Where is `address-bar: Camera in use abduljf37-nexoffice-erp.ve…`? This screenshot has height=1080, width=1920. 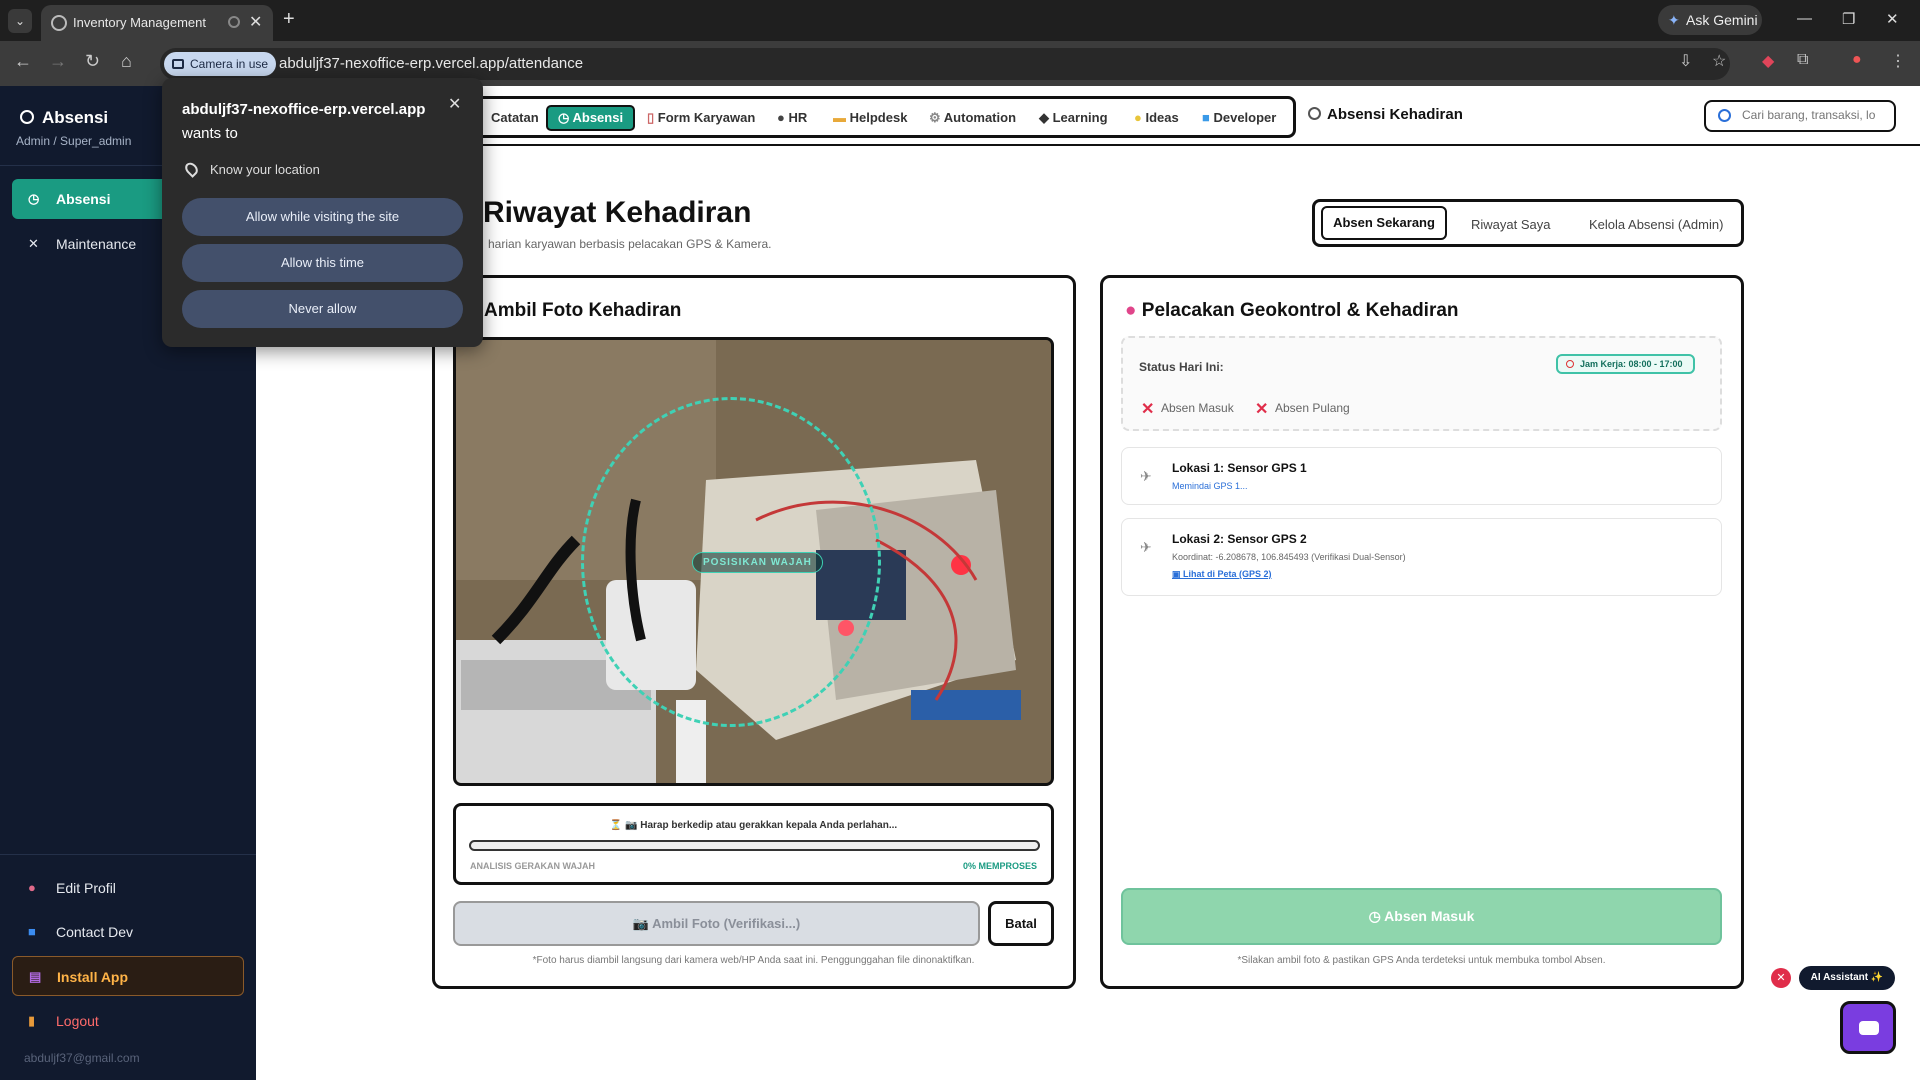 address-bar: Camera in use abduljf37-nexoffice-erp.ve… is located at coordinates (945, 64).